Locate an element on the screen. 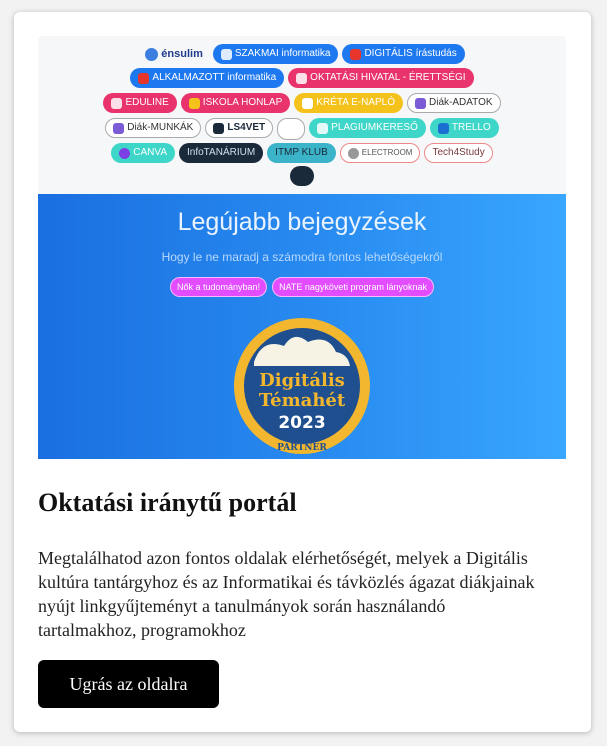 The image size is (607, 746). link-infotanarium: InfoTANÁRIUM is located at coordinates (221, 153).